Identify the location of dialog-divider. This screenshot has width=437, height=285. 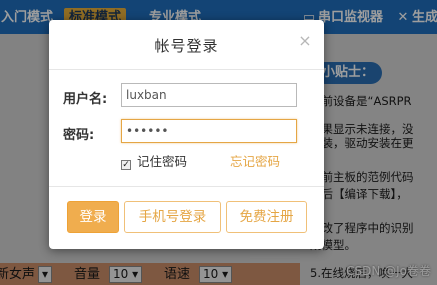
(186, 186).